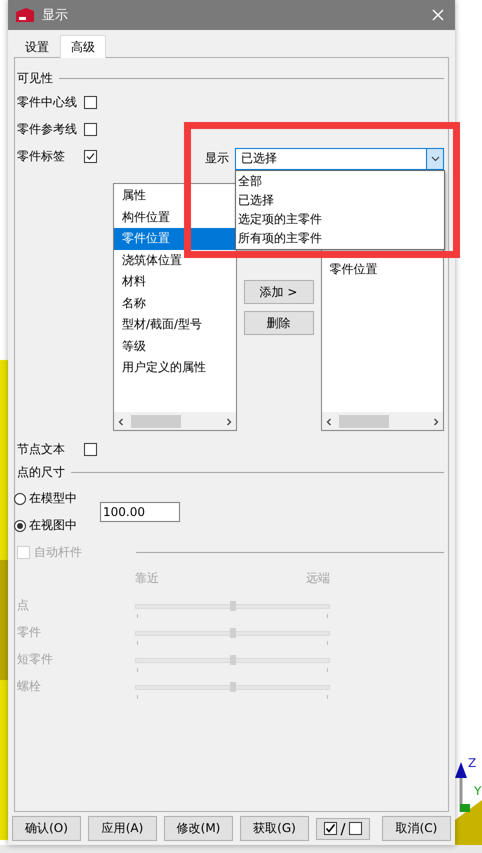 The image size is (482, 853). I want to click on slider-label: 零件, so click(29, 632).